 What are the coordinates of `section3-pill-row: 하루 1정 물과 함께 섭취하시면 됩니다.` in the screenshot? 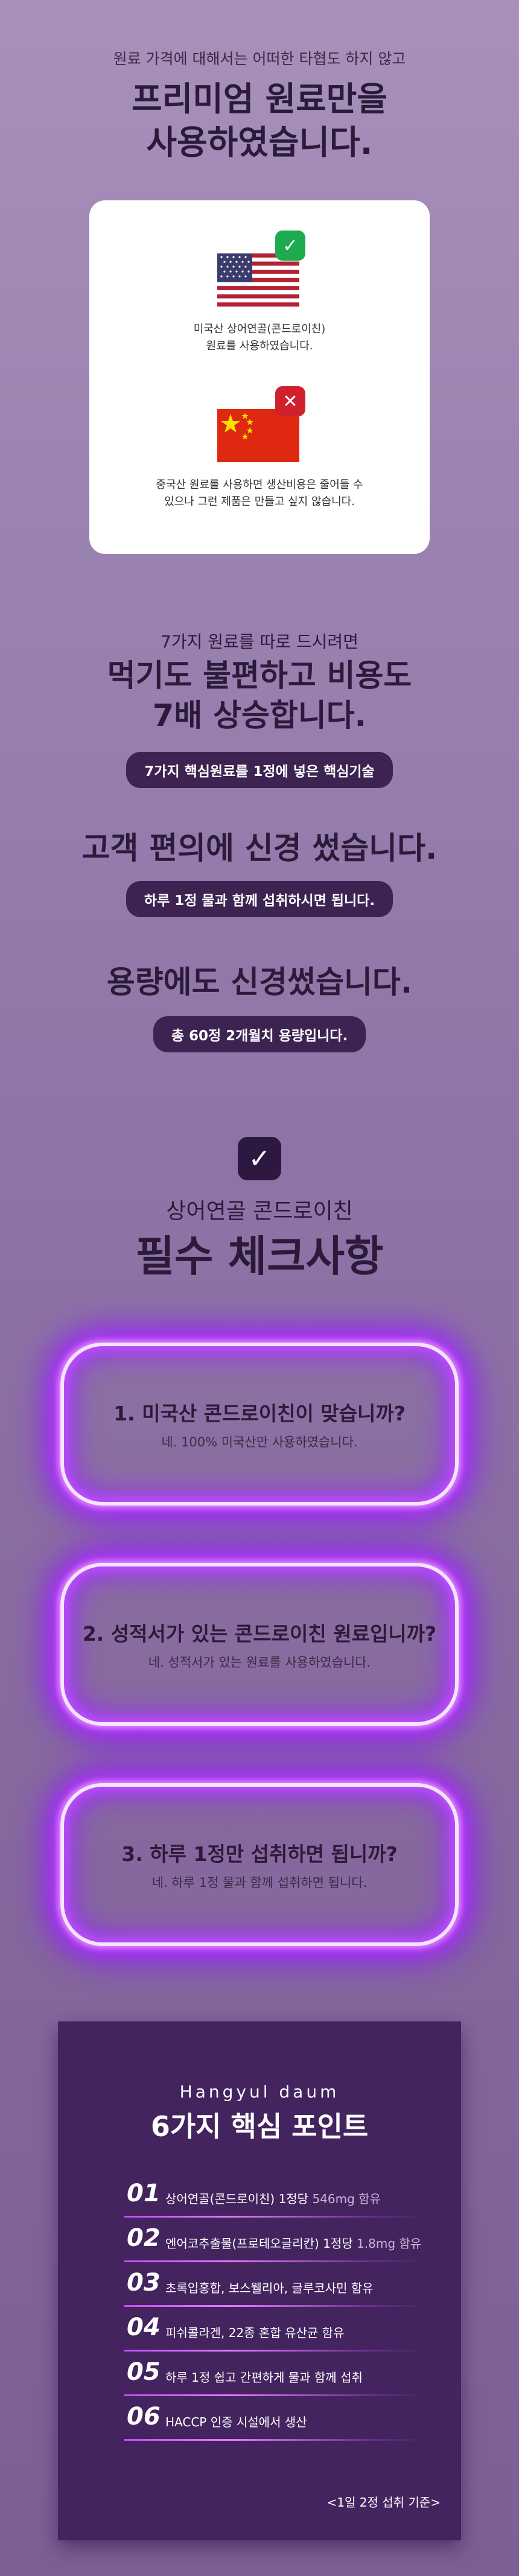 It's located at (259, 899).